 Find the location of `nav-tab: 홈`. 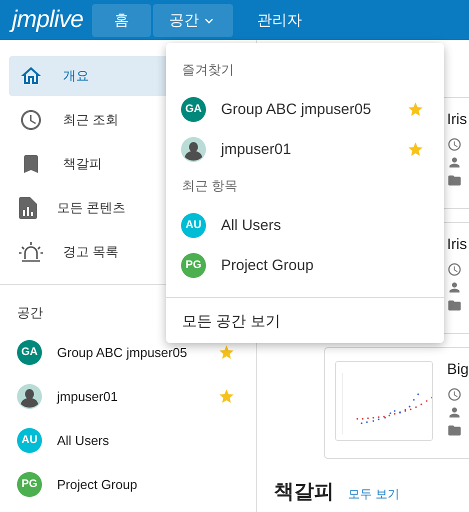

nav-tab: 홈 is located at coordinates (122, 20).